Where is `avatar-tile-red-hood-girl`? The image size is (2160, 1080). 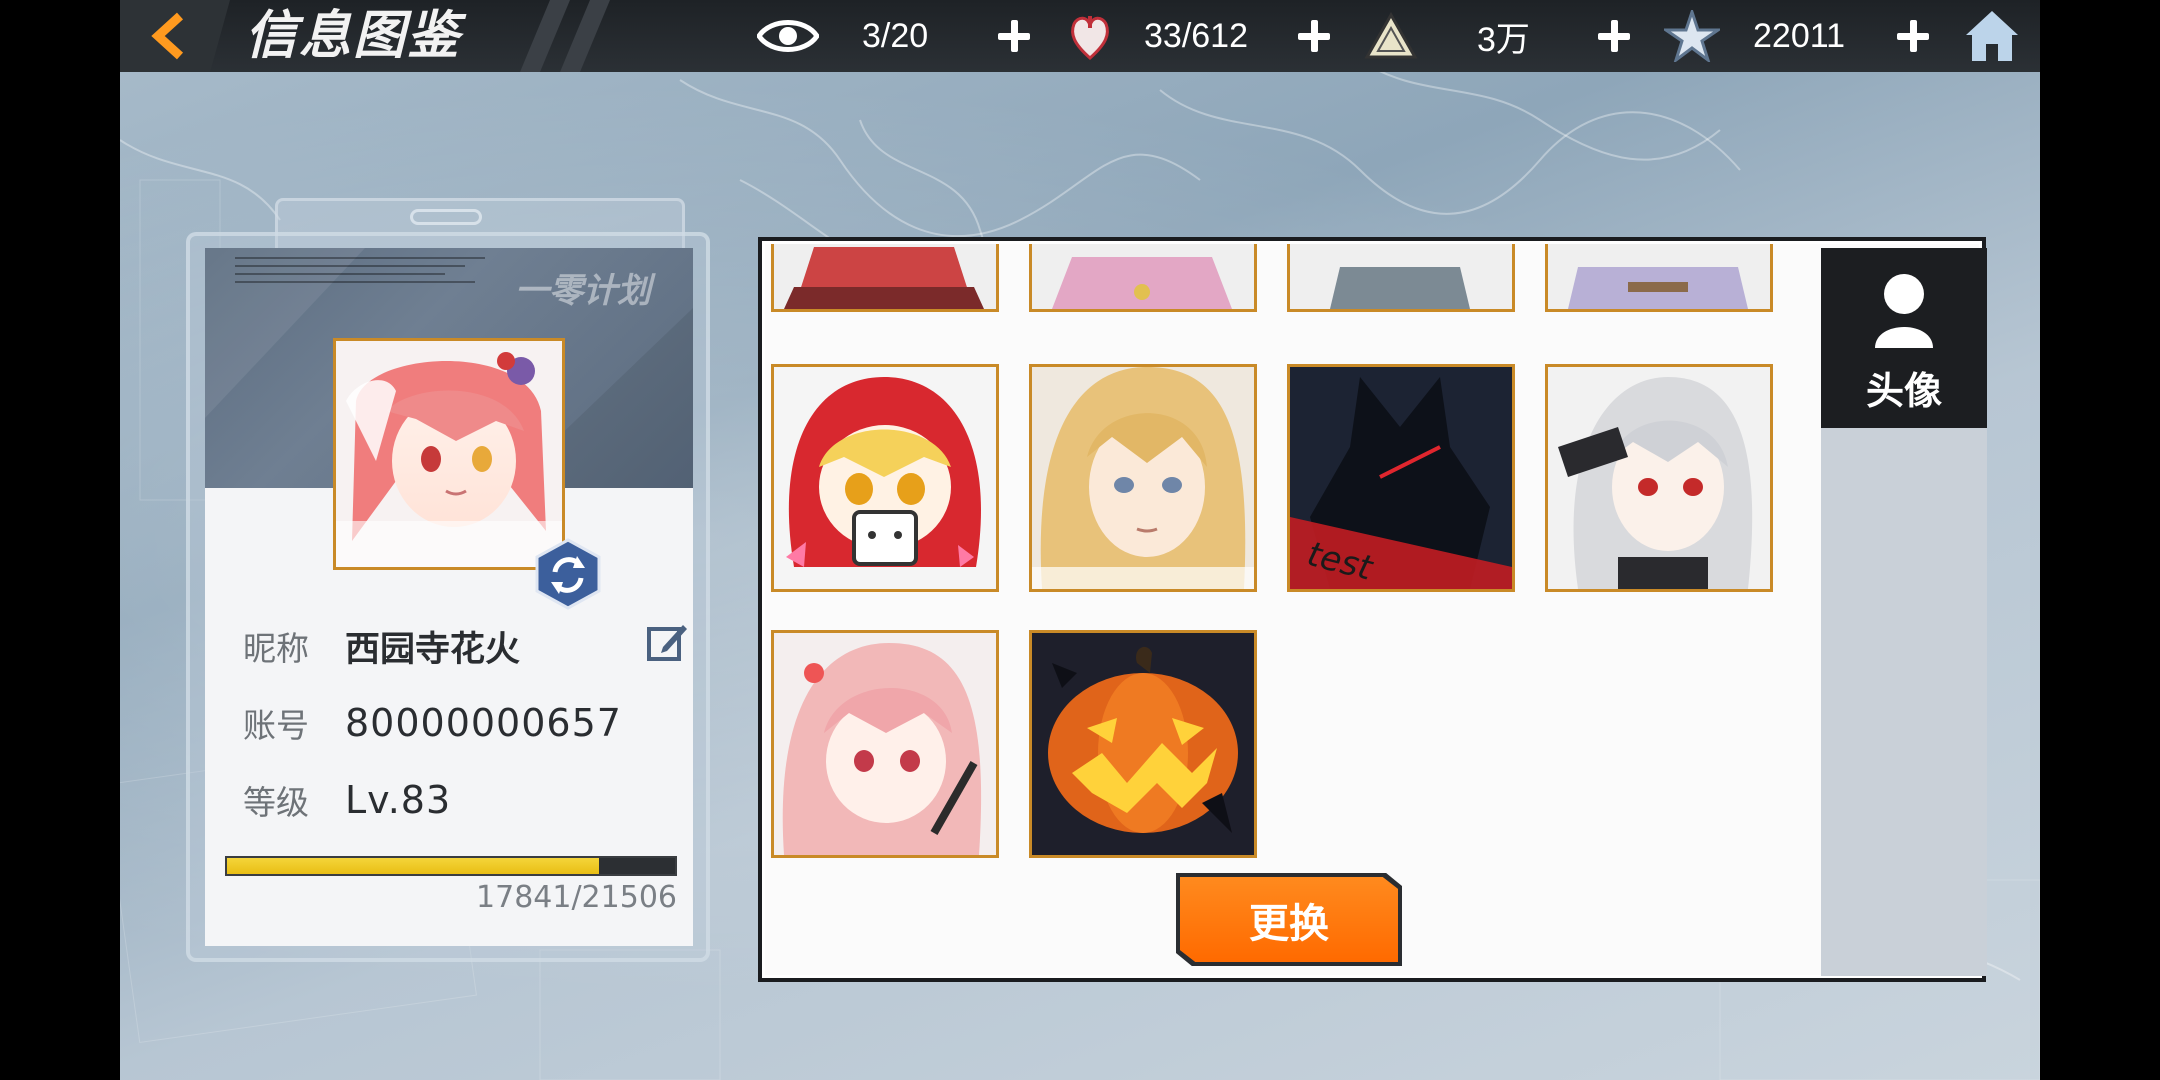 avatar-tile-red-hood-girl is located at coordinates (885, 478).